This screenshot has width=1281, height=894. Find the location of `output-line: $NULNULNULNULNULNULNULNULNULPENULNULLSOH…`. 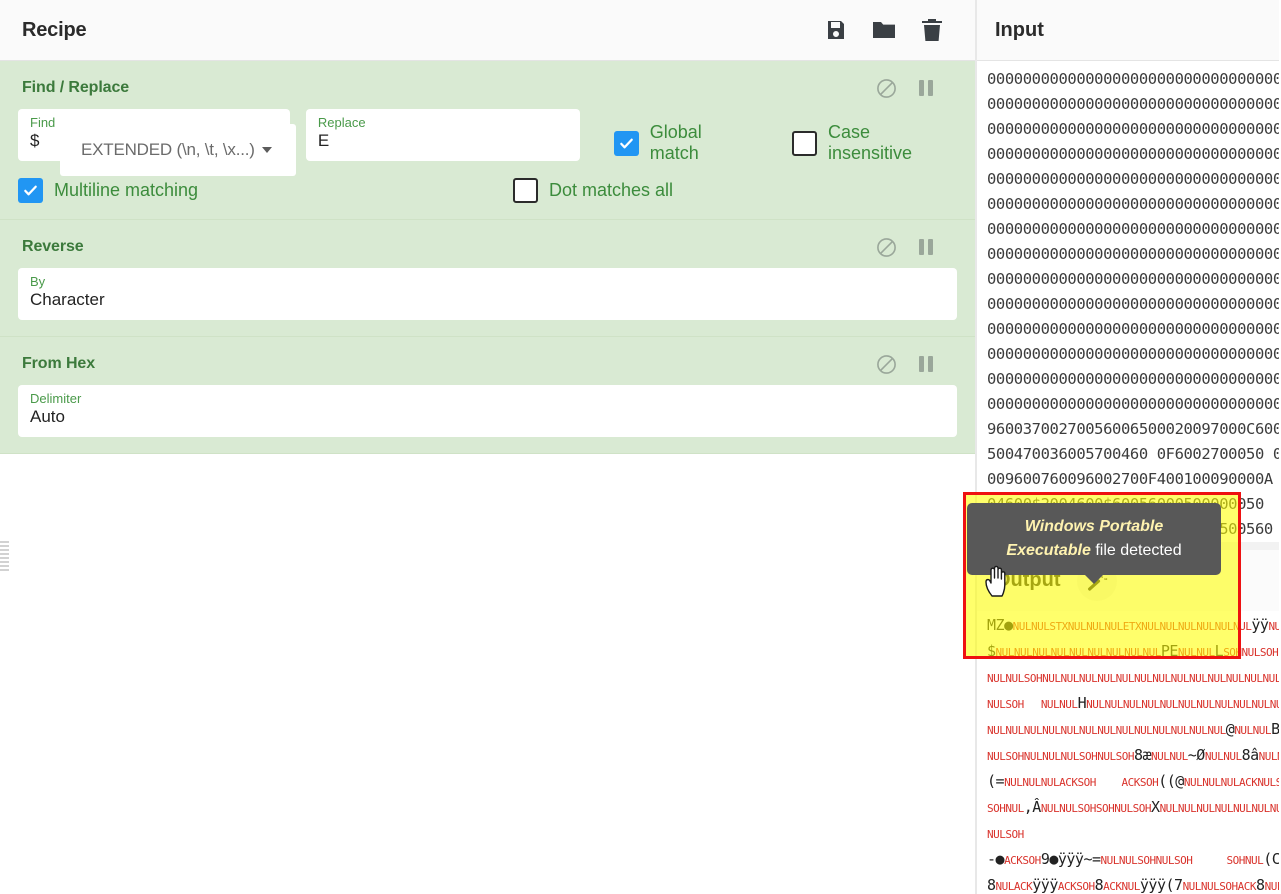

output-line: $NULNULNULNULNULNULNULNULNULPENULNULLSOH… is located at coordinates (1133, 652).